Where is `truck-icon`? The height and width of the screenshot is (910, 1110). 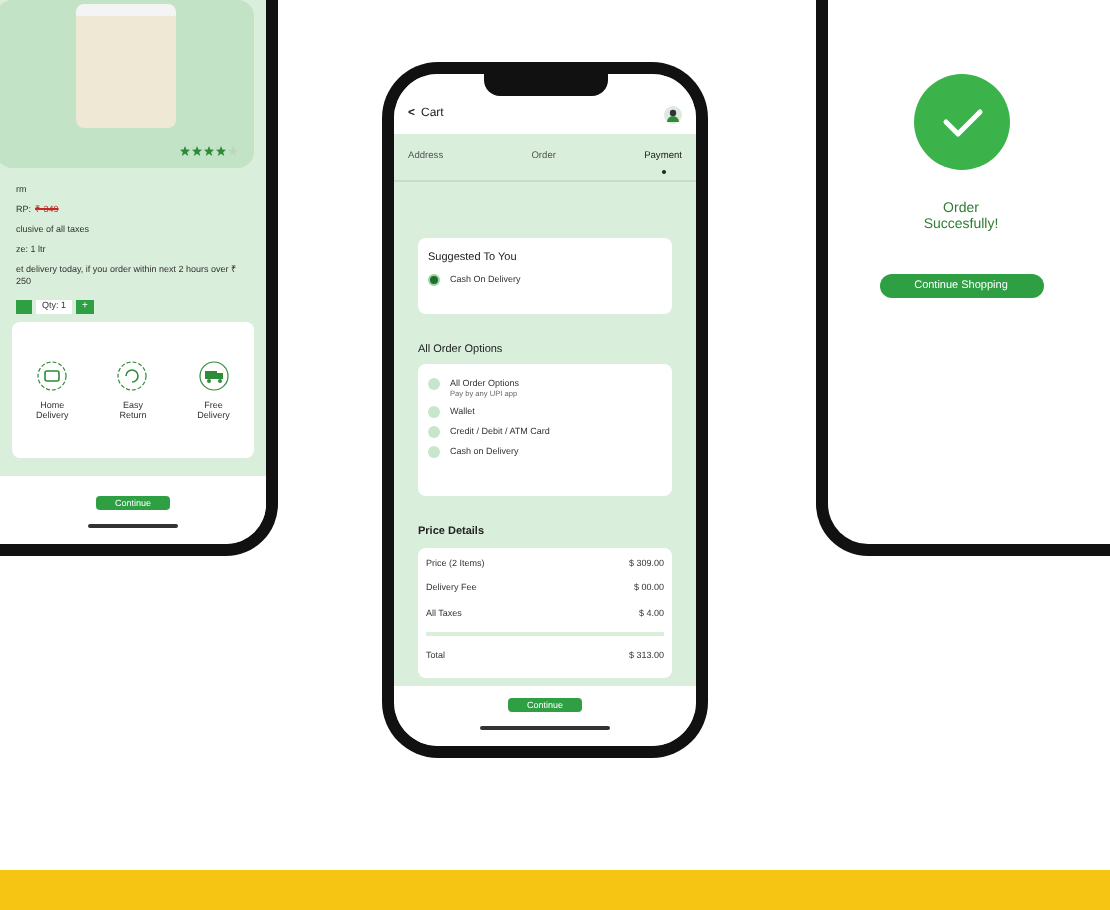
truck-icon is located at coordinates (213, 376).